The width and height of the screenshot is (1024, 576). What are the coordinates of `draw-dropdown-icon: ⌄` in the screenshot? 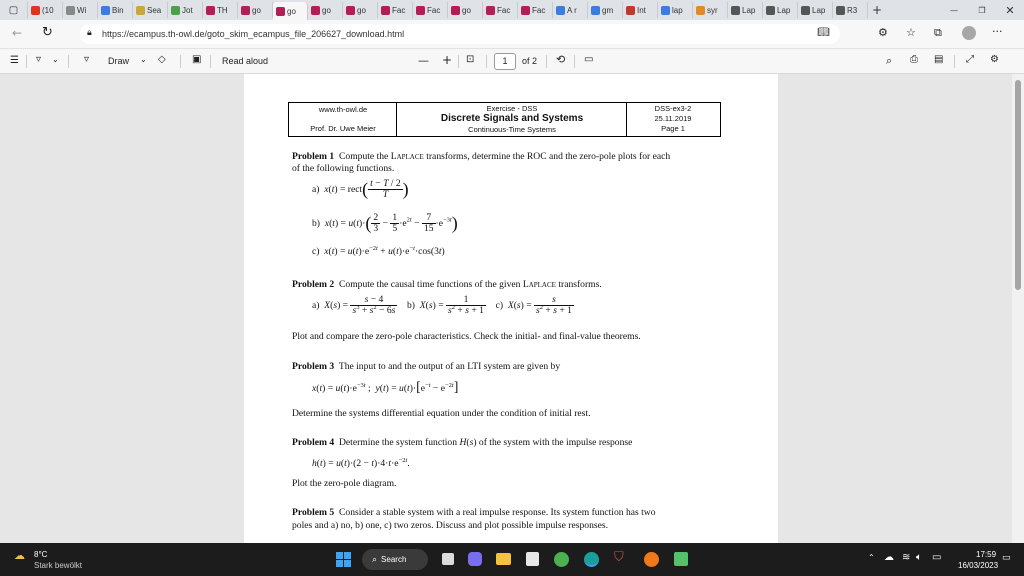 It's located at (143, 59).